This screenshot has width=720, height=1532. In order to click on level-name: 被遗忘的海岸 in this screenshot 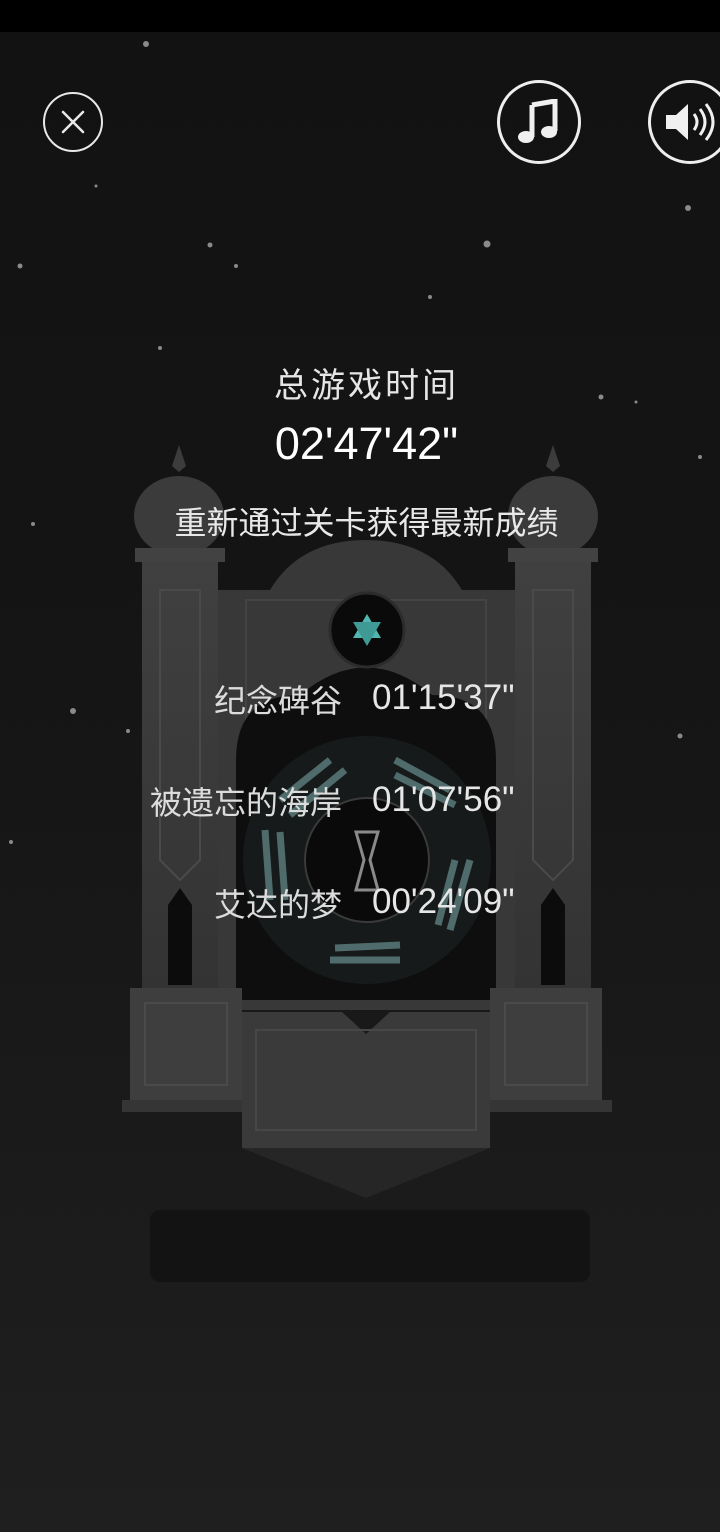, I will do `click(245, 803)`.